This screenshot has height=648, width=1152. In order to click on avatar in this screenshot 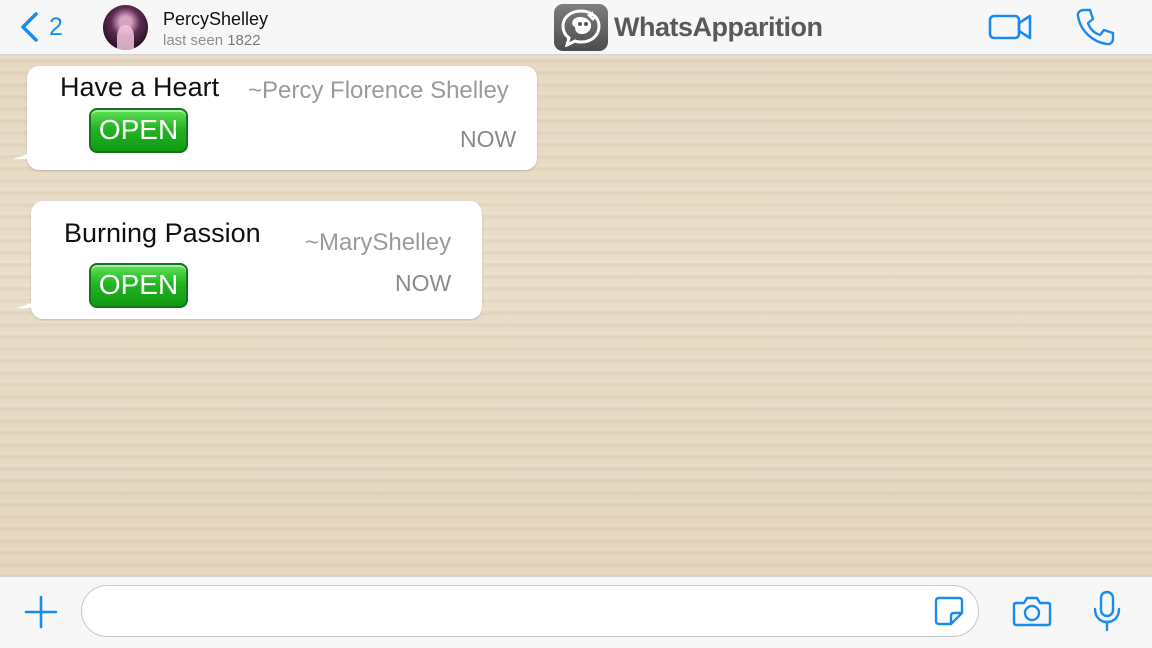, I will do `click(125, 27)`.